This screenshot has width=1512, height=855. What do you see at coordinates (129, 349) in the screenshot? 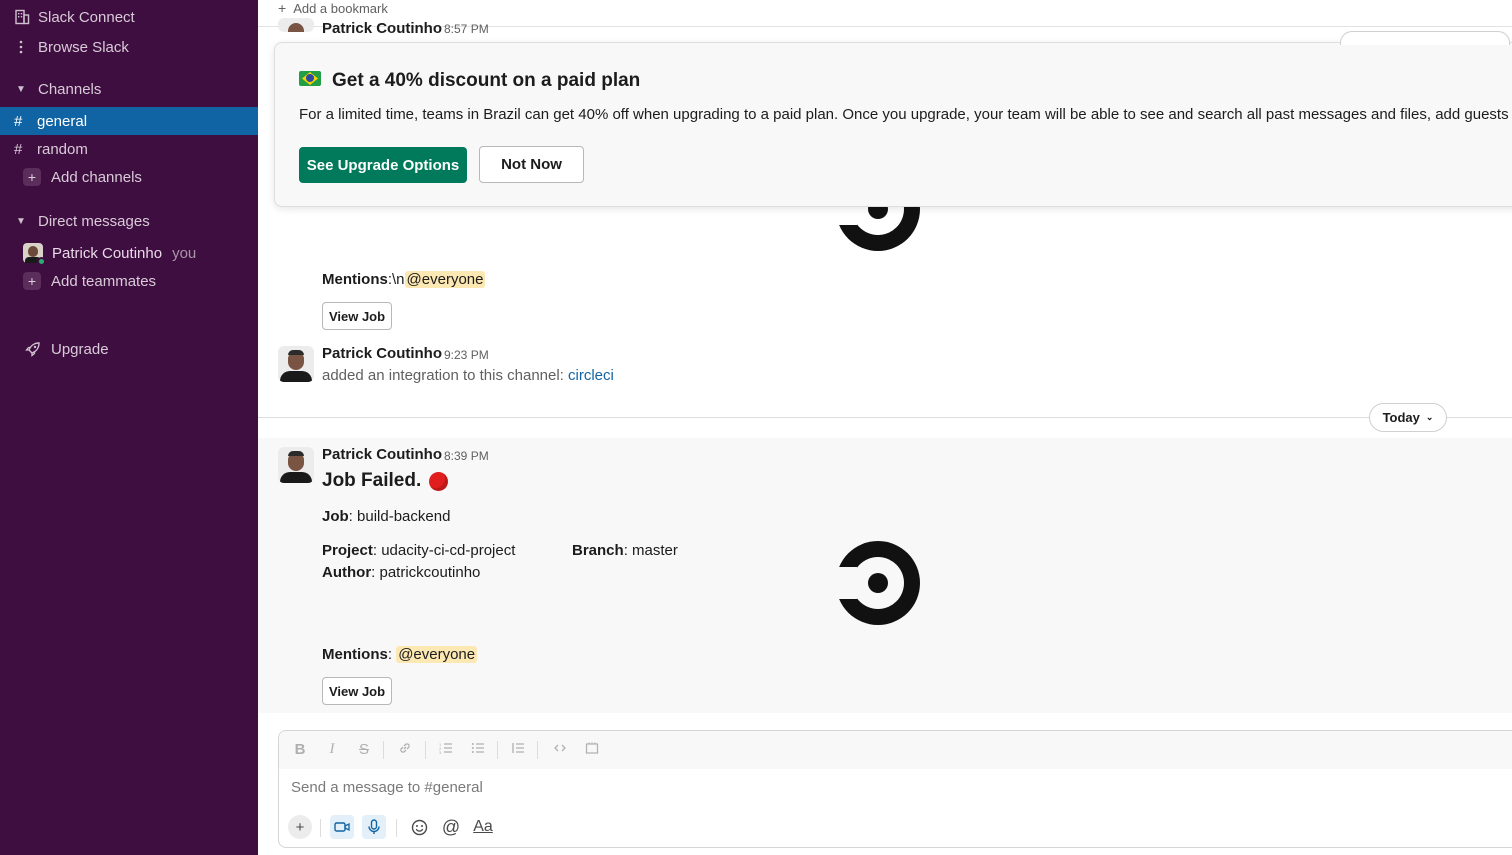
I see `sidebar-item-upgrade: Upgrade` at bounding box center [129, 349].